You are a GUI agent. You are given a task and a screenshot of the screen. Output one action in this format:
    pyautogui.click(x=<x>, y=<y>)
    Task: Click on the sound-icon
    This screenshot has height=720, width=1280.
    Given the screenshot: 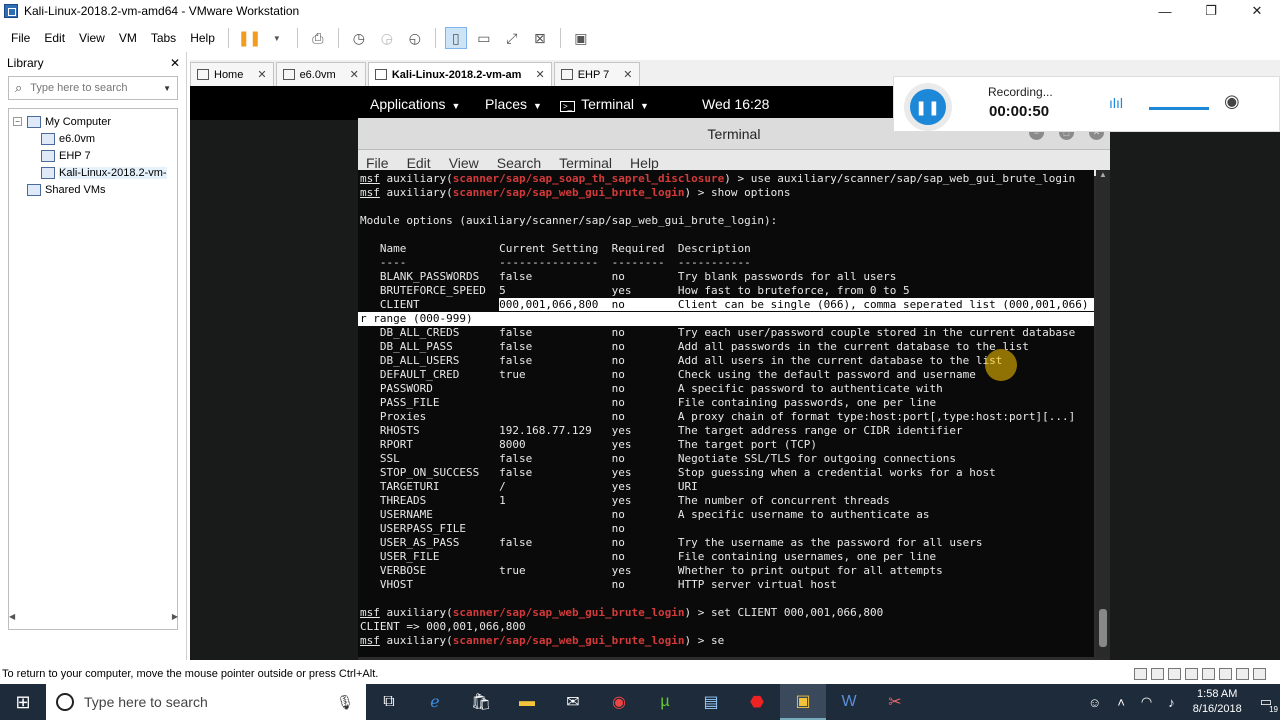 What is the action you would take?
    pyautogui.click(x=1208, y=674)
    